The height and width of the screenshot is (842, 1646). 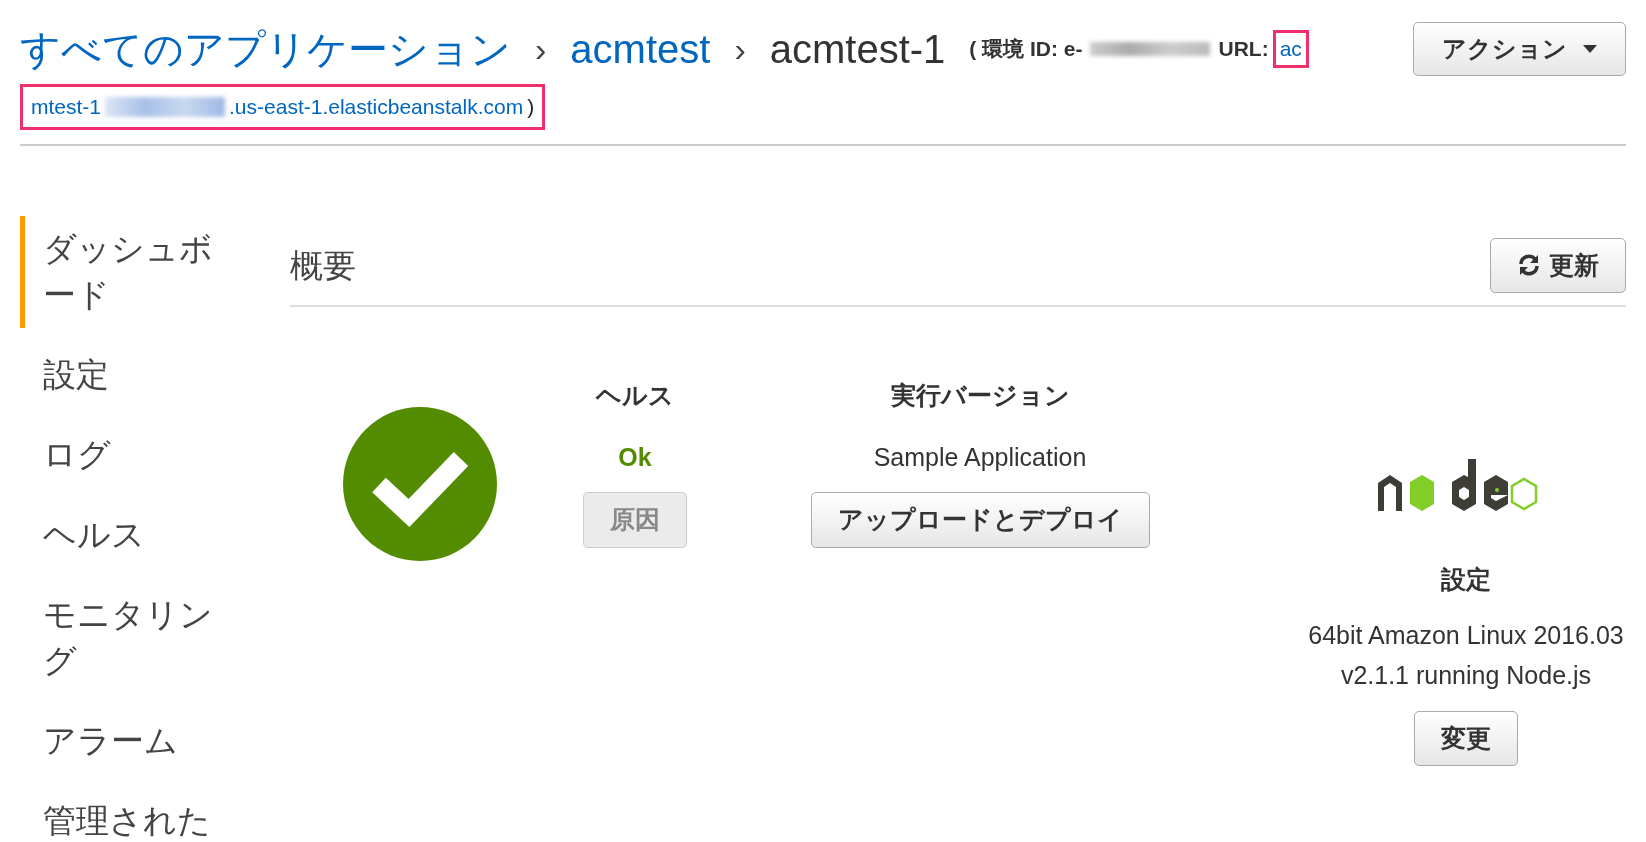 I want to click on deploy-button: アップロードとデプロイ, so click(x=980, y=520).